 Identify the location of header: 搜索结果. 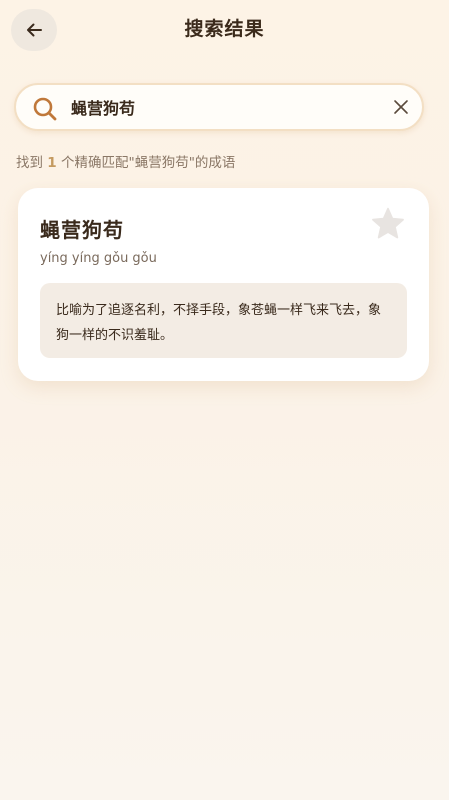
(224, 31).